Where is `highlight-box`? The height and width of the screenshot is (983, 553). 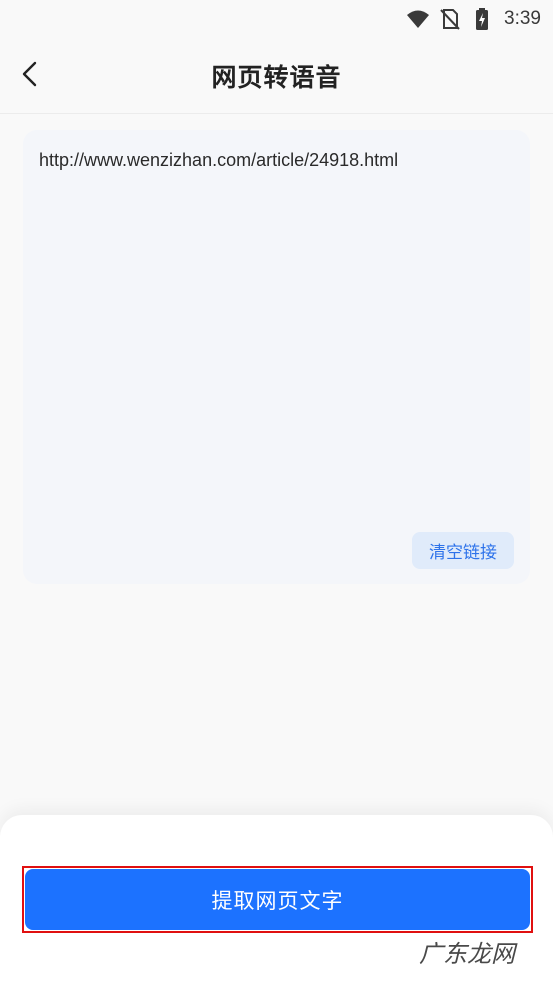 highlight-box is located at coordinates (277, 899).